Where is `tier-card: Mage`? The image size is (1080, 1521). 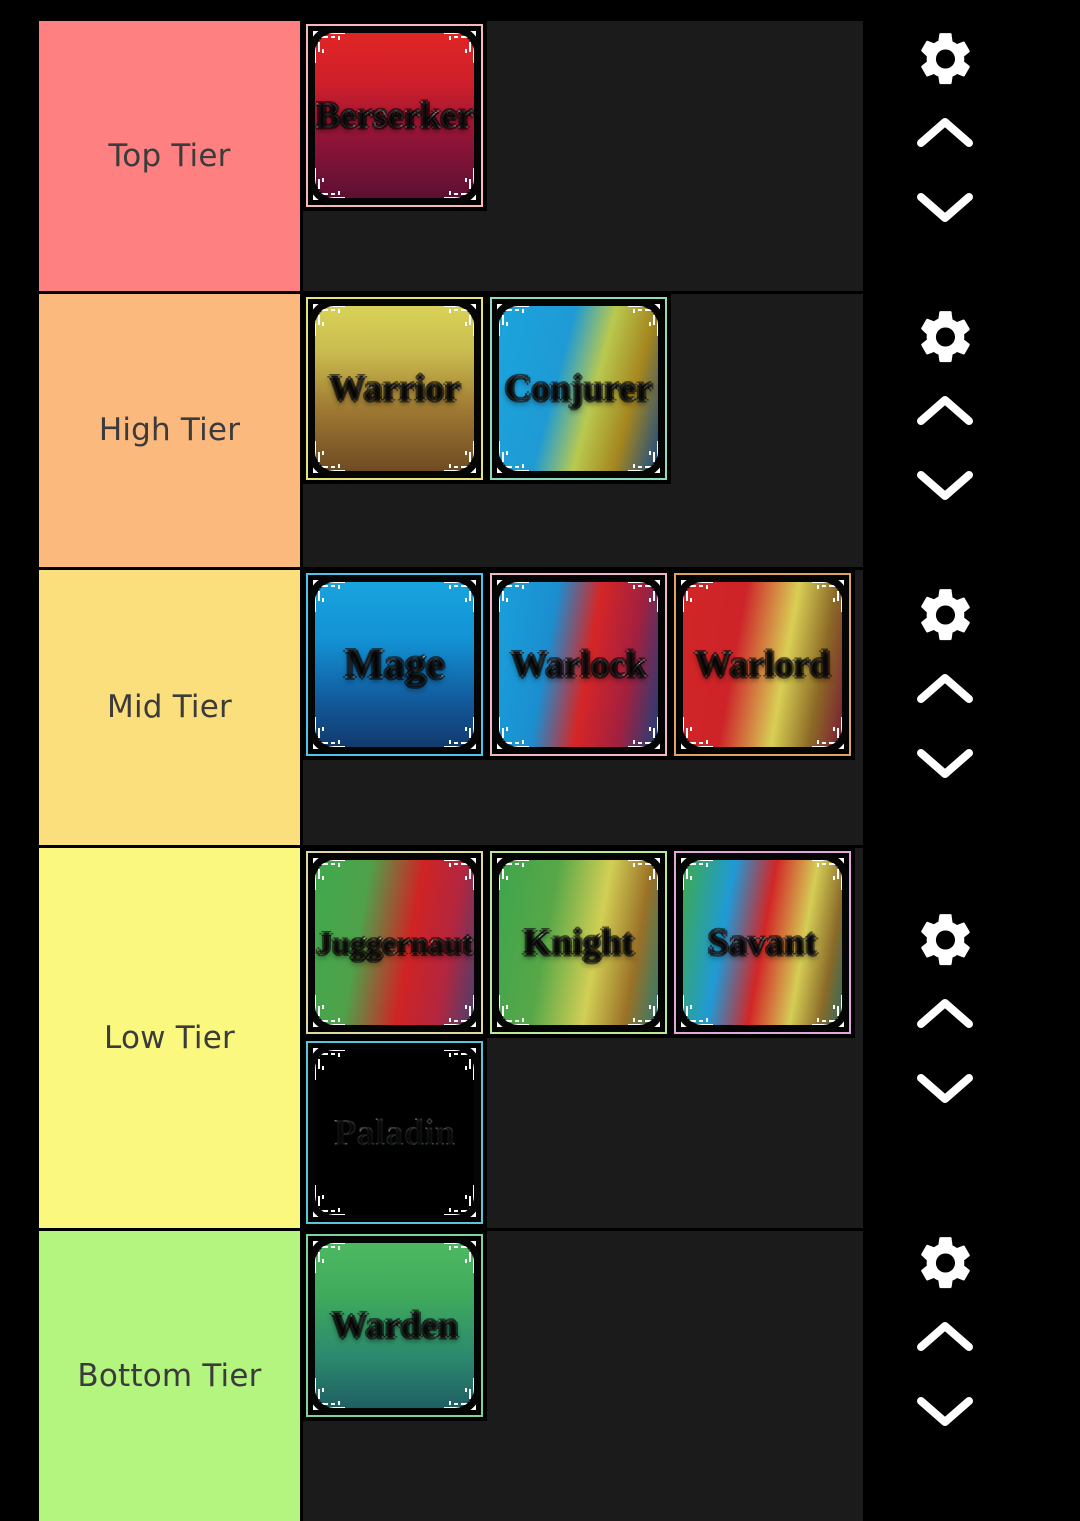 tier-card: Mage is located at coordinates (395, 665).